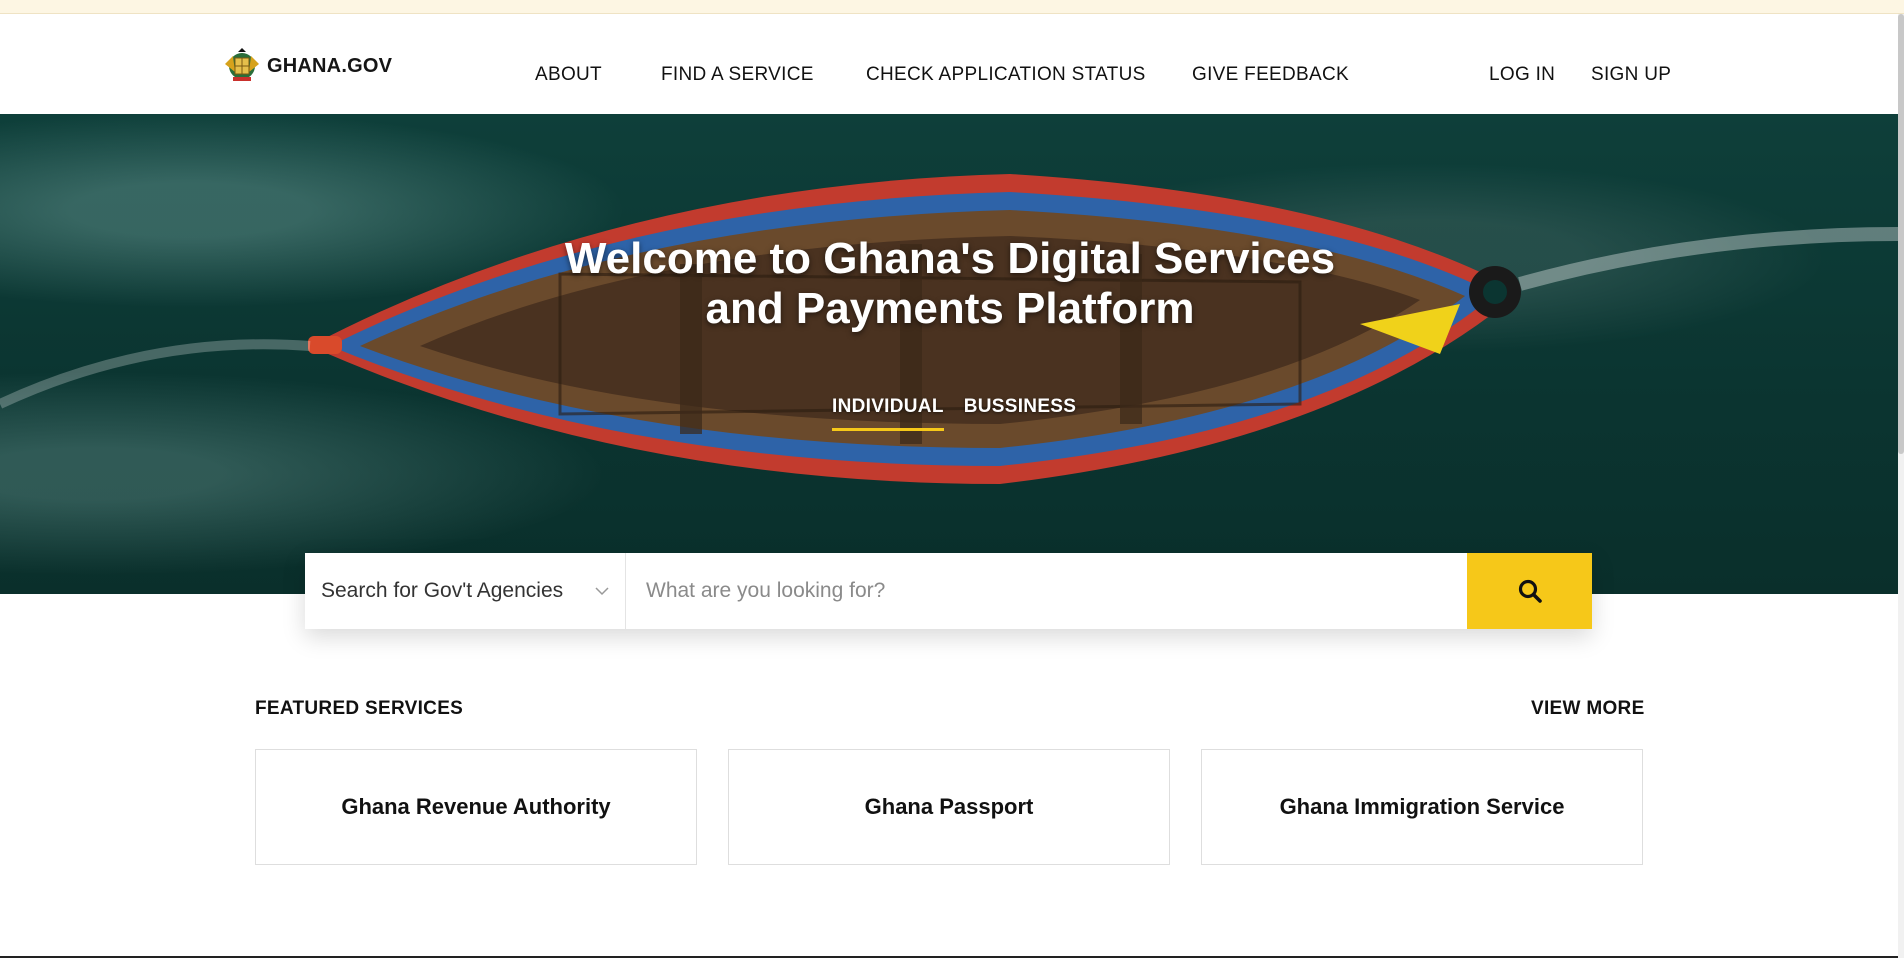 The width and height of the screenshot is (1904, 958). Describe the element at coordinates (602, 591) in the screenshot. I see `chevron-down-icon` at that location.